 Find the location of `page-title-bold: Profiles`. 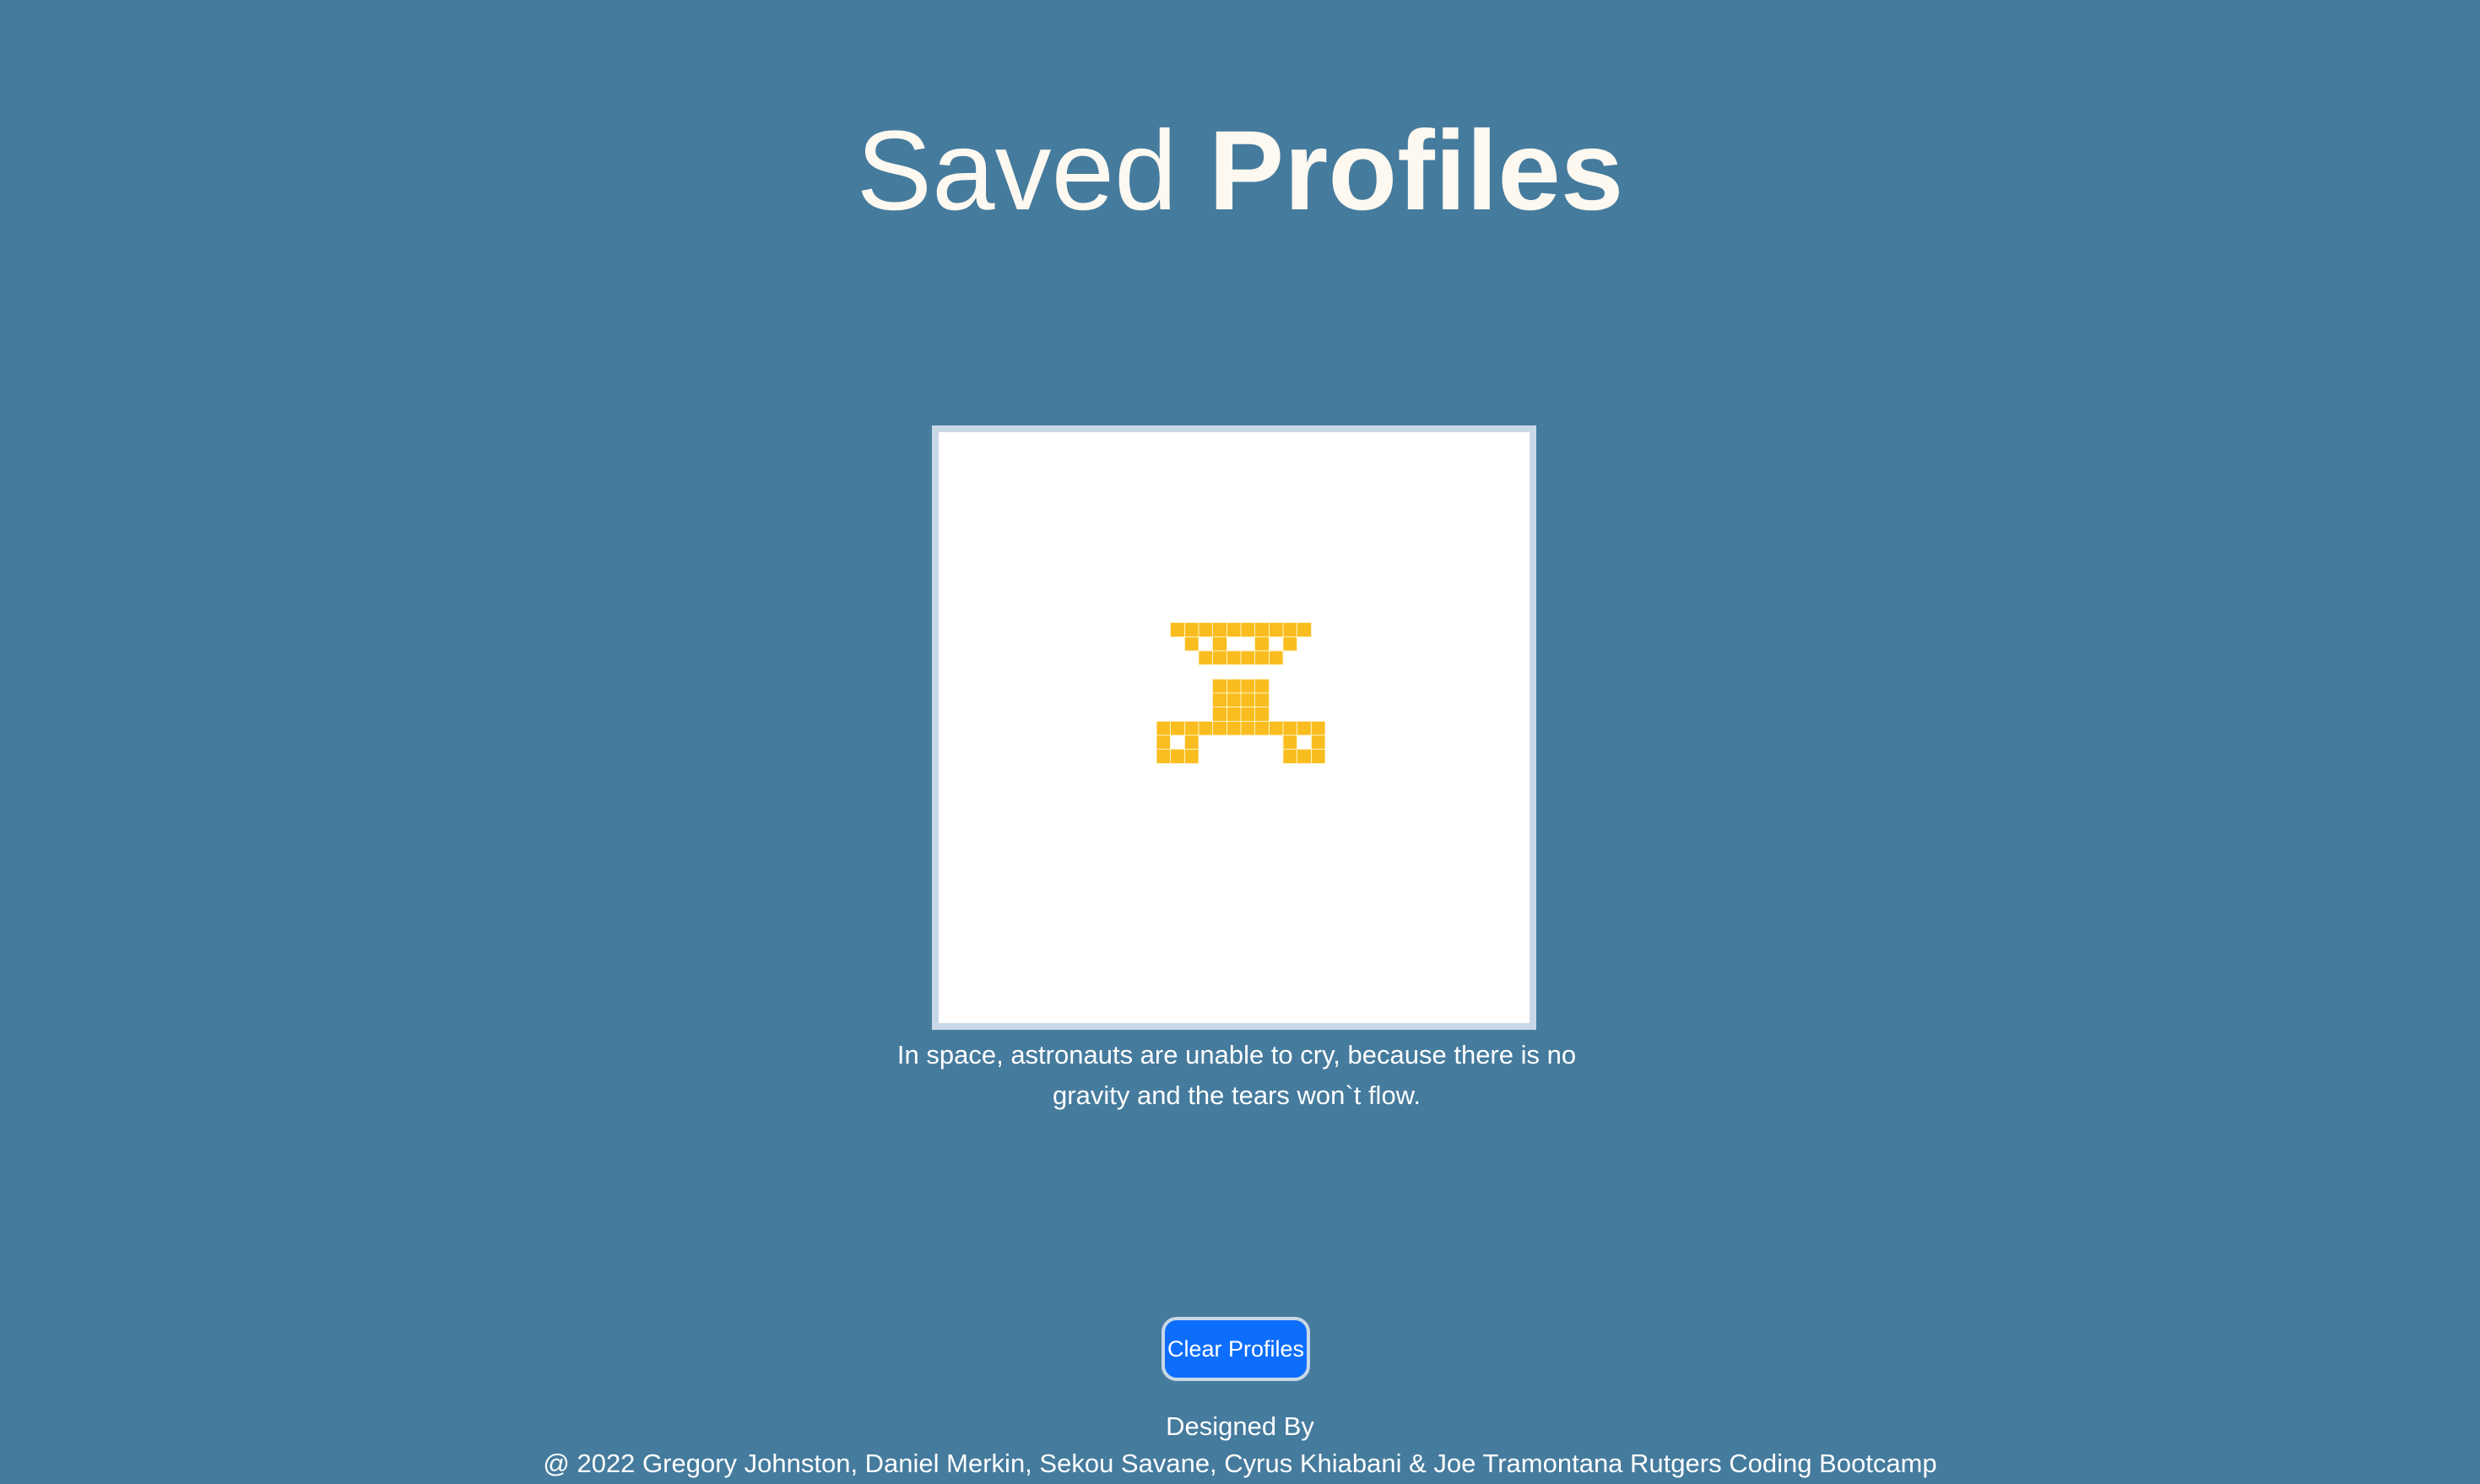

page-title-bold: Profiles is located at coordinates (1416, 171).